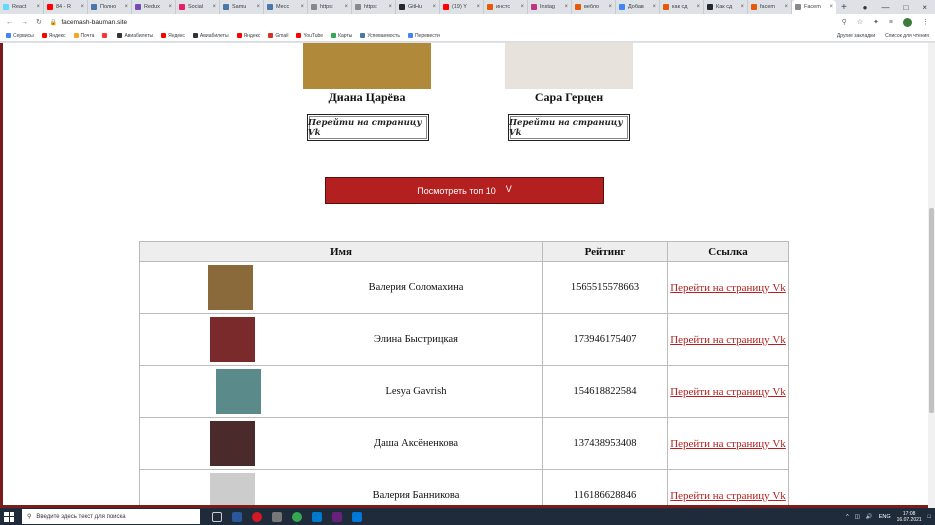  What do you see at coordinates (442, 22) in the screenshot?
I see `url-field: 🔒 facemash-bauman.site` at bounding box center [442, 22].